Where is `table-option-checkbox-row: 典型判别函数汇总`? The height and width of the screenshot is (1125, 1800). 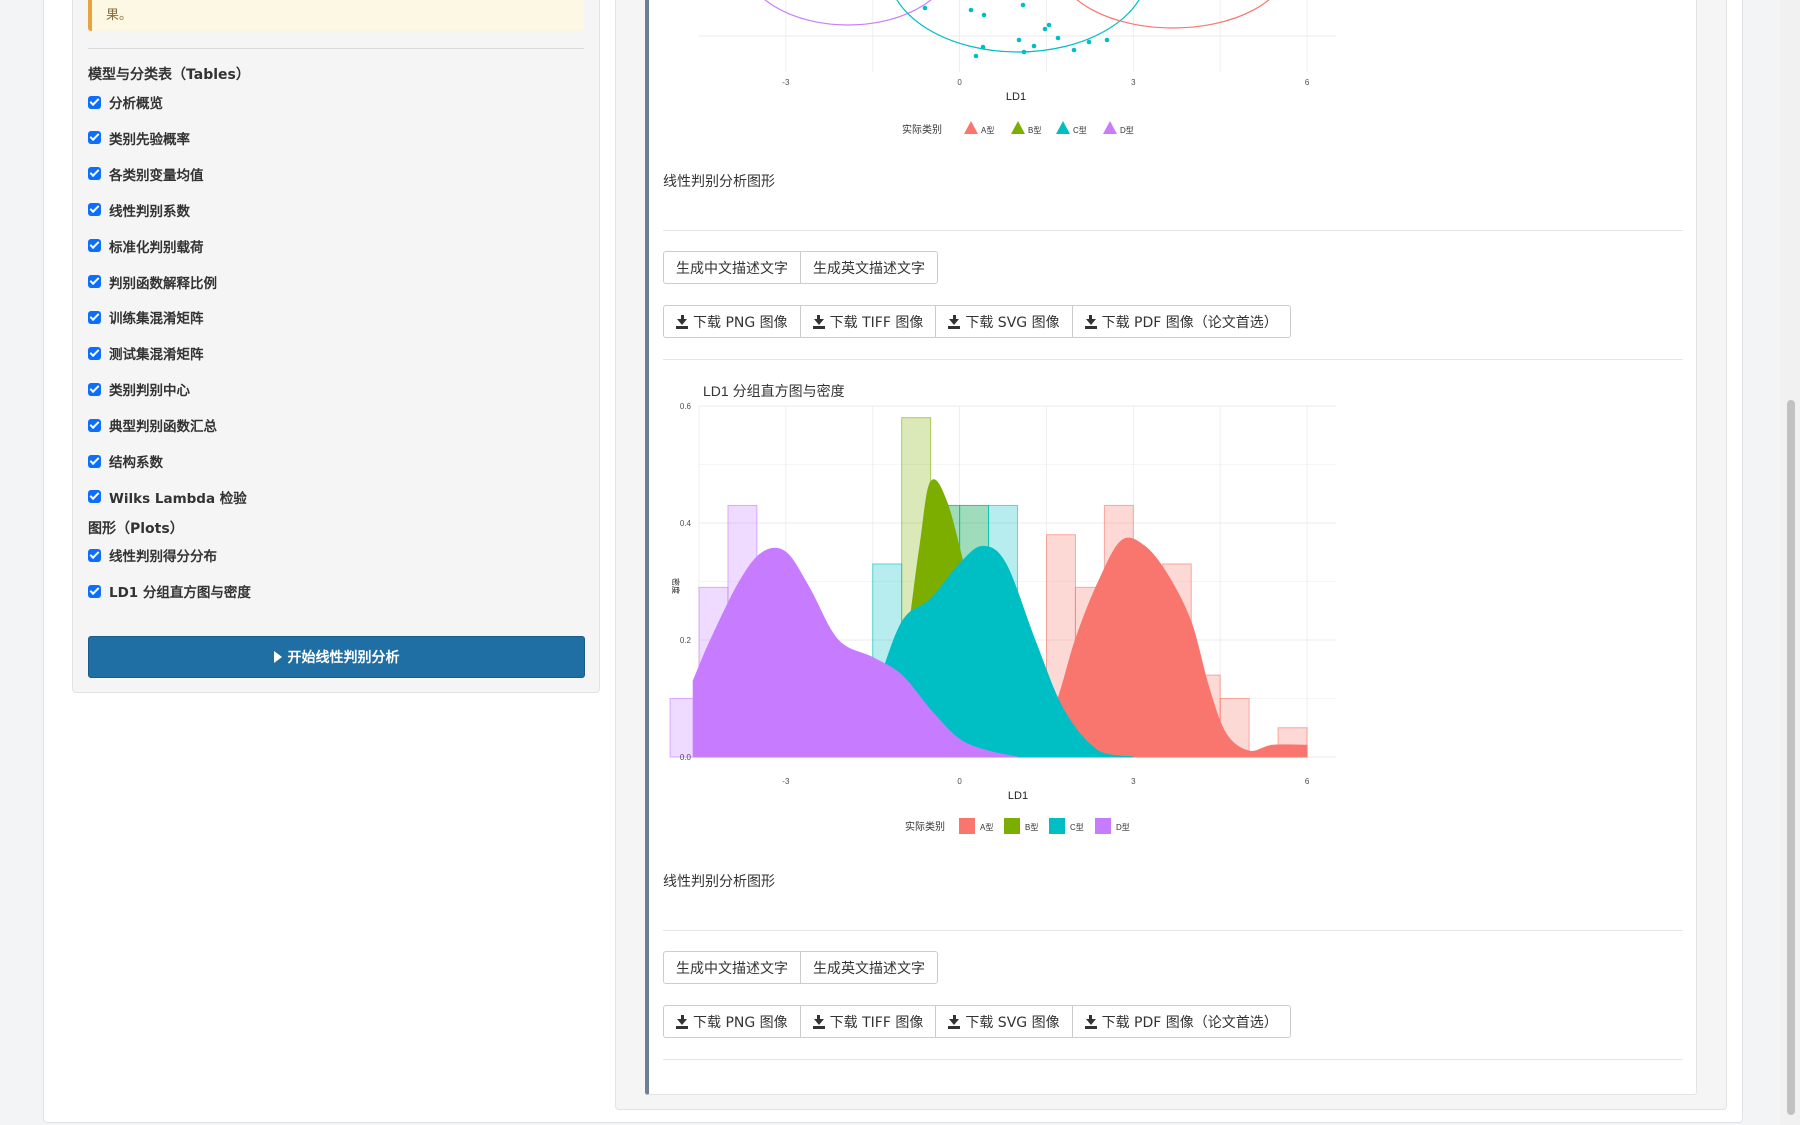
table-option-checkbox-row: 典型判别函数汇总 is located at coordinates (152, 425).